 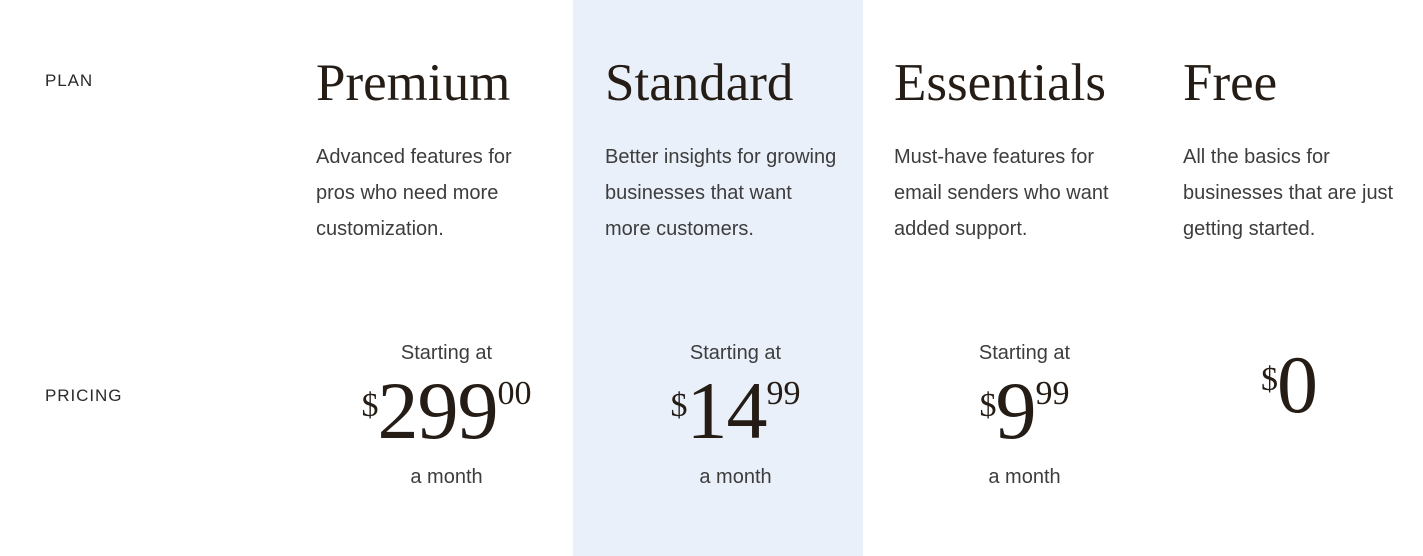 I want to click on price-amount-premium: $29900, so click(x=446, y=411).